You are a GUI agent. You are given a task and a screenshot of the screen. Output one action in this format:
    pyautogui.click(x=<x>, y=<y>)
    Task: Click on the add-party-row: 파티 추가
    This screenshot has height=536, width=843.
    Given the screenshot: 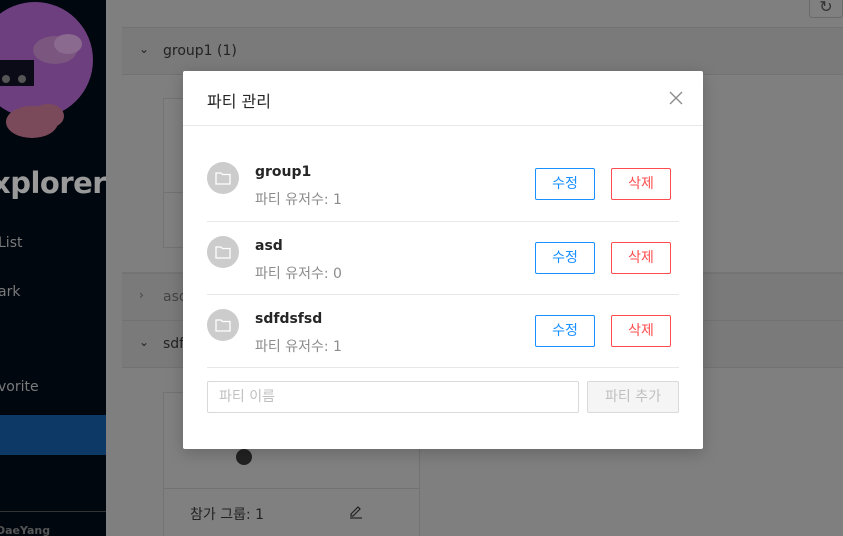 What is the action you would take?
    pyautogui.click(x=443, y=406)
    